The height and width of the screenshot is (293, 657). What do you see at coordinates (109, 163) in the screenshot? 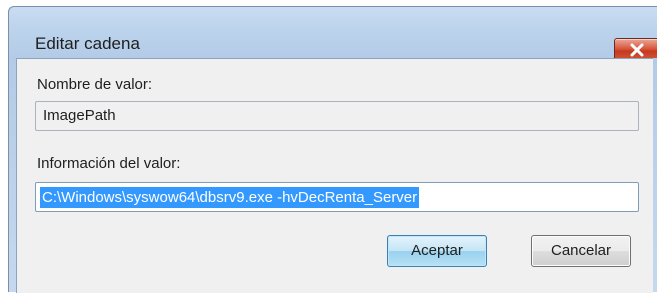
I see `value-data-label: Información del valor:` at bounding box center [109, 163].